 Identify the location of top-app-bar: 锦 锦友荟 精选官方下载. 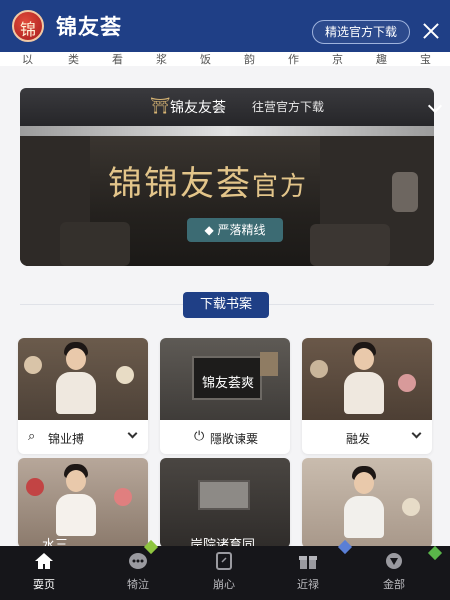
(225, 26).